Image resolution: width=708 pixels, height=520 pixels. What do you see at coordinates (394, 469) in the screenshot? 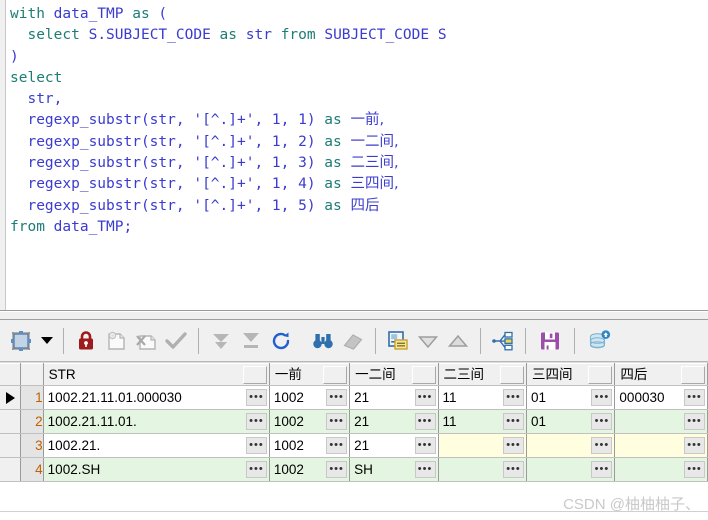
I see `table-cell-c2: SH •••` at bounding box center [394, 469].